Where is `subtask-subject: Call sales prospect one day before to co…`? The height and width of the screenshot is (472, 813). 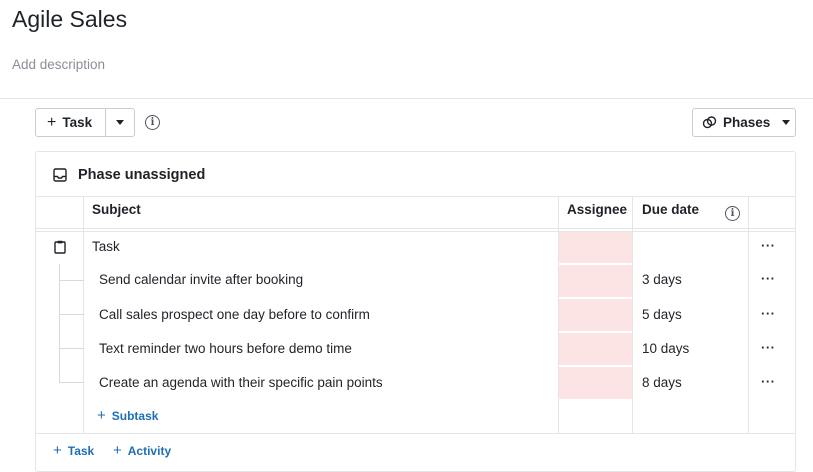
subtask-subject: Call sales prospect one day before to co… is located at coordinates (234, 314).